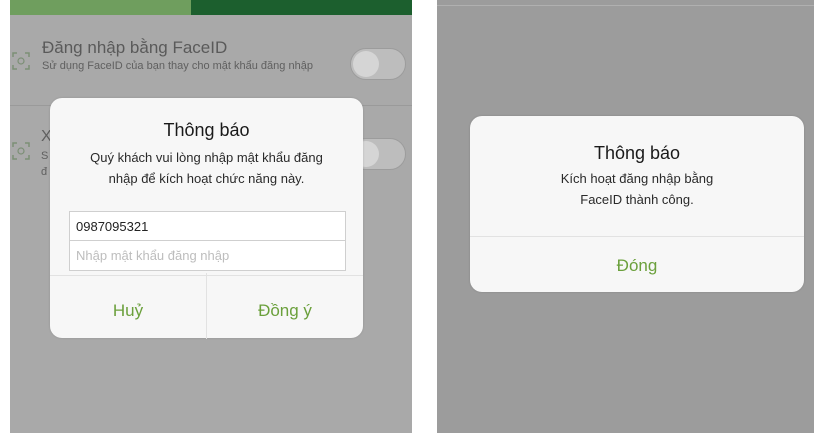 The image size is (814, 435). Describe the element at coordinates (211, 7) in the screenshot. I see `header-bar` at that location.